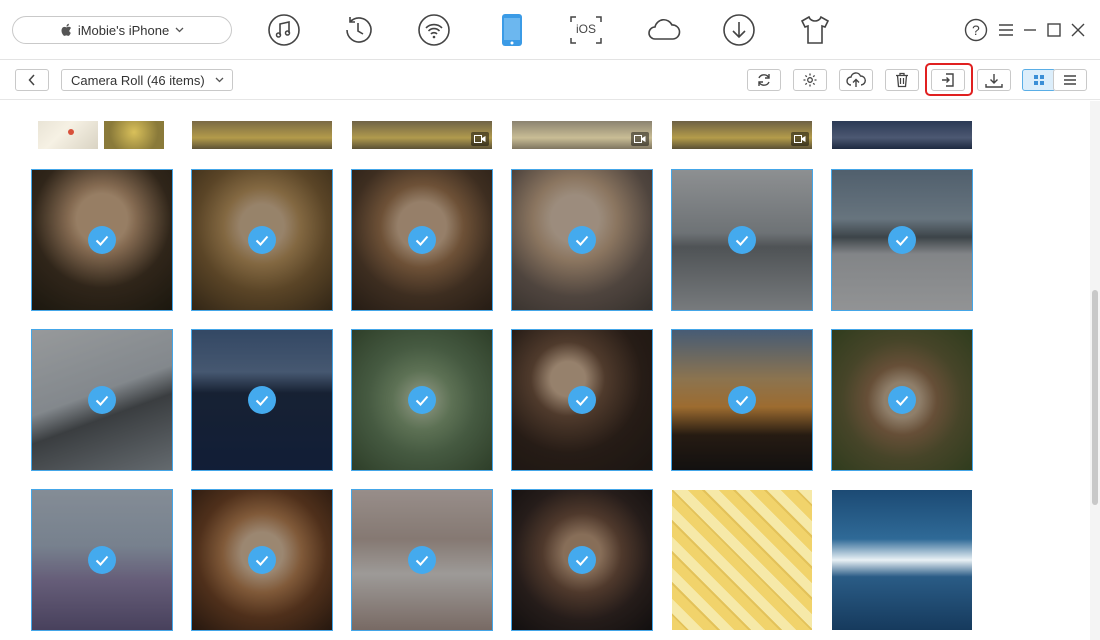  What do you see at coordinates (550, 30) in the screenshot?
I see `top-bar: iMobie's iPhone iOS ?` at bounding box center [550, 30].